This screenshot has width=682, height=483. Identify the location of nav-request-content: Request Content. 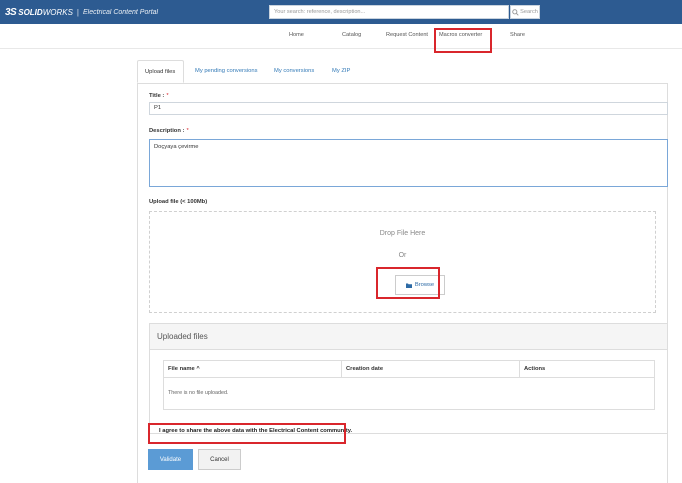
(407, 35).